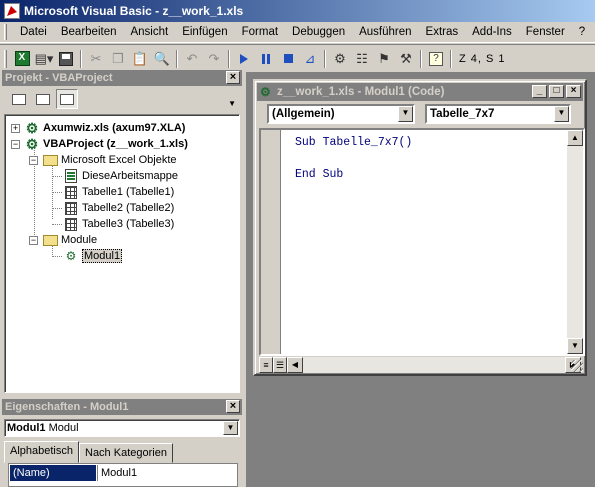  I want to click on code-line-1: Sub Tabelle_7x7(), so click(353, 142).